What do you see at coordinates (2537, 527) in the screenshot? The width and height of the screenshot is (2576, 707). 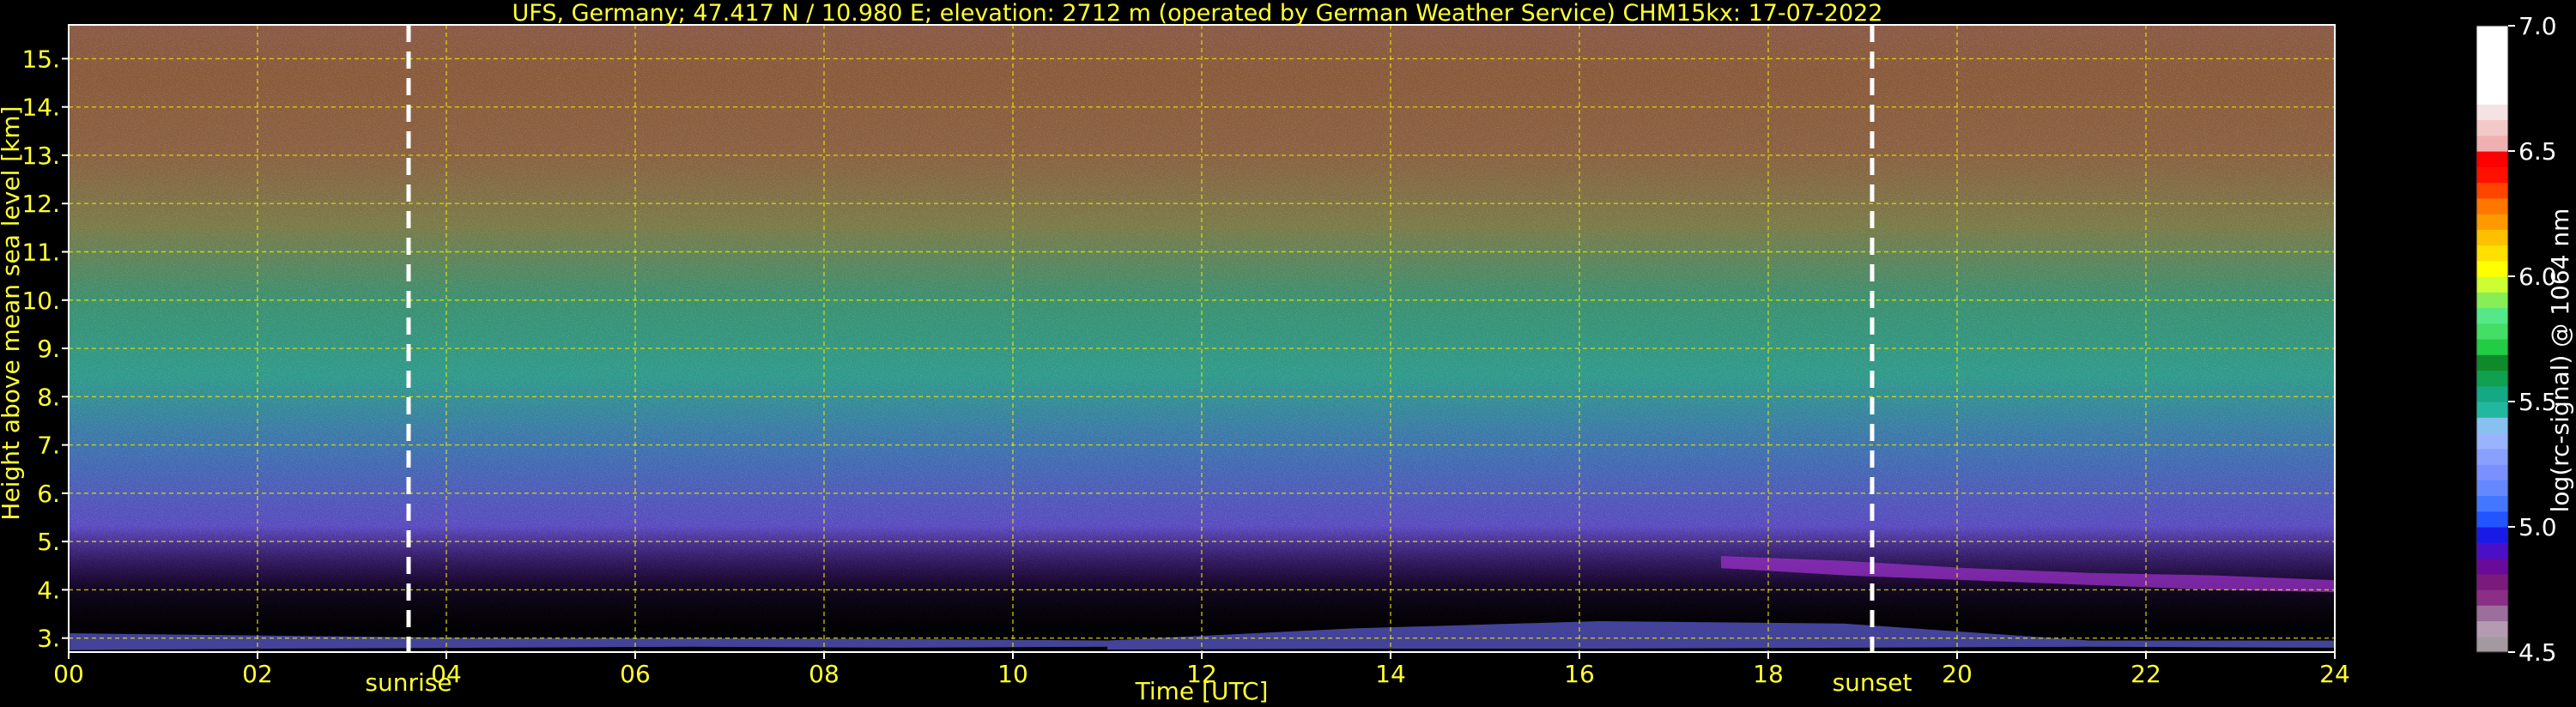 I see `colorbar-tick-label: 5.0` at bounding box center [2537, 527].